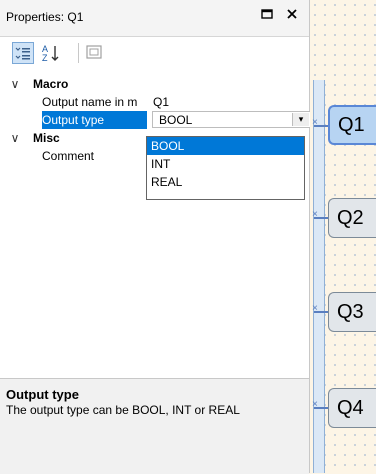 Image resolution: width=376 pixels, height=474 pixels. Describe the element at coordinates (159, 84) in the screenshot. I see `category-macro: ∨ Macro` at that location.